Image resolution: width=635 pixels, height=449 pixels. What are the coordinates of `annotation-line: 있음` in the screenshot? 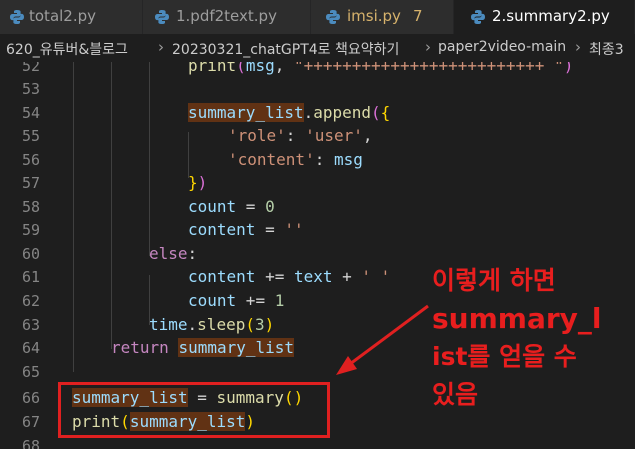 It's located at (455, 394).